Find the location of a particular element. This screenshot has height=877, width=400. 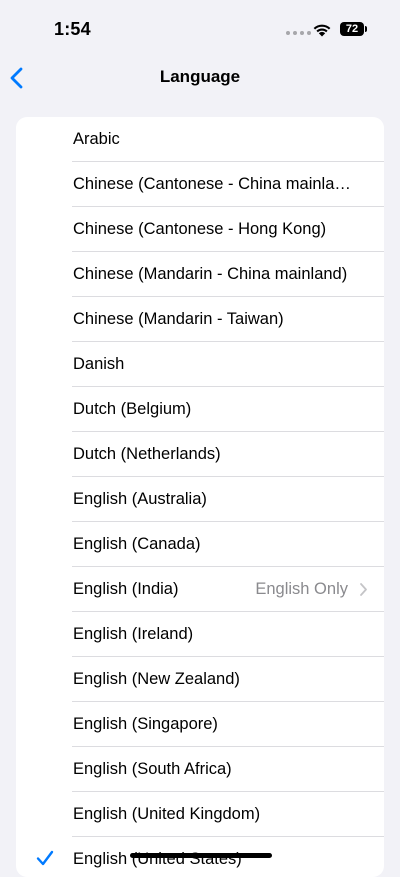

navigation-bar: Language is located at coordinates (200, 78).